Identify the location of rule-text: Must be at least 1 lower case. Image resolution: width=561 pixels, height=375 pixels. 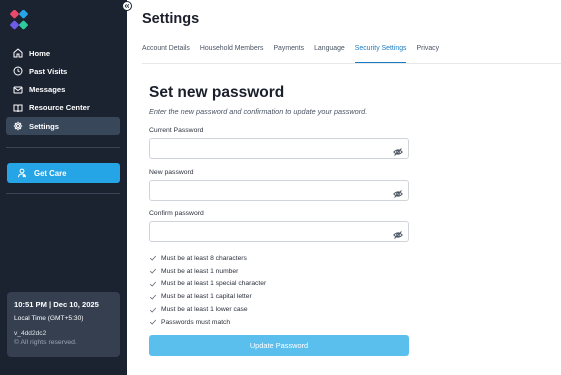
(204, 310).